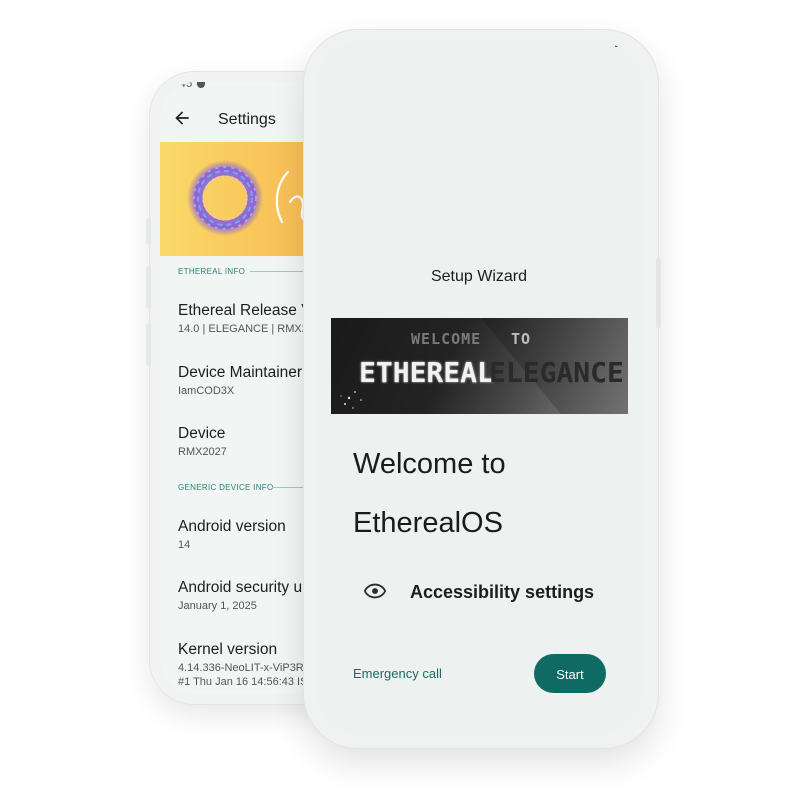 The image size is (804, 792). Describe the element at coordinates (240, 372) in the screenshot. I see `pref-title: Device Maintainer` at that location.